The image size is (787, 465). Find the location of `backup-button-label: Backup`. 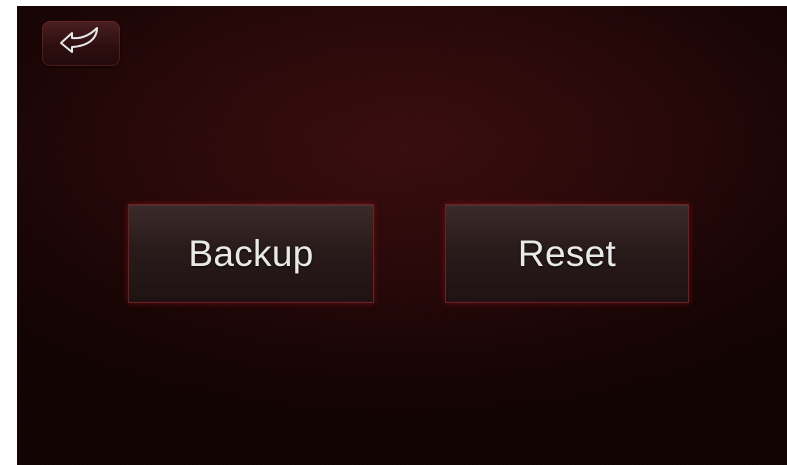

backup-button-label: Backup is located at coordinates (251, 253).